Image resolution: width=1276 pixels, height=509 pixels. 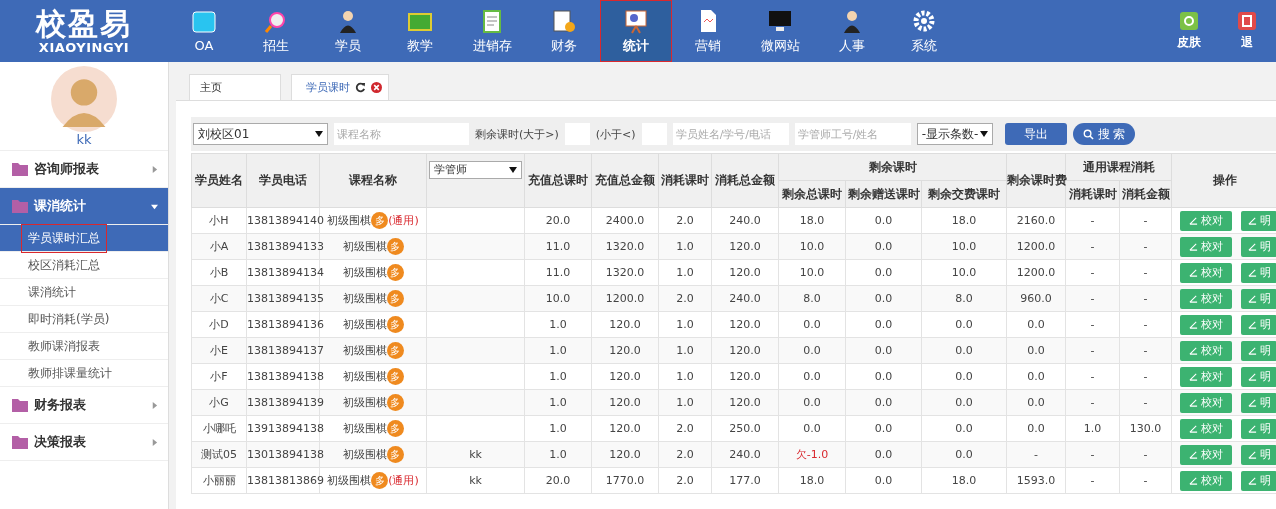 I want to click on sidebar-item: 学员课时汇总, so click(x=84, y=238).